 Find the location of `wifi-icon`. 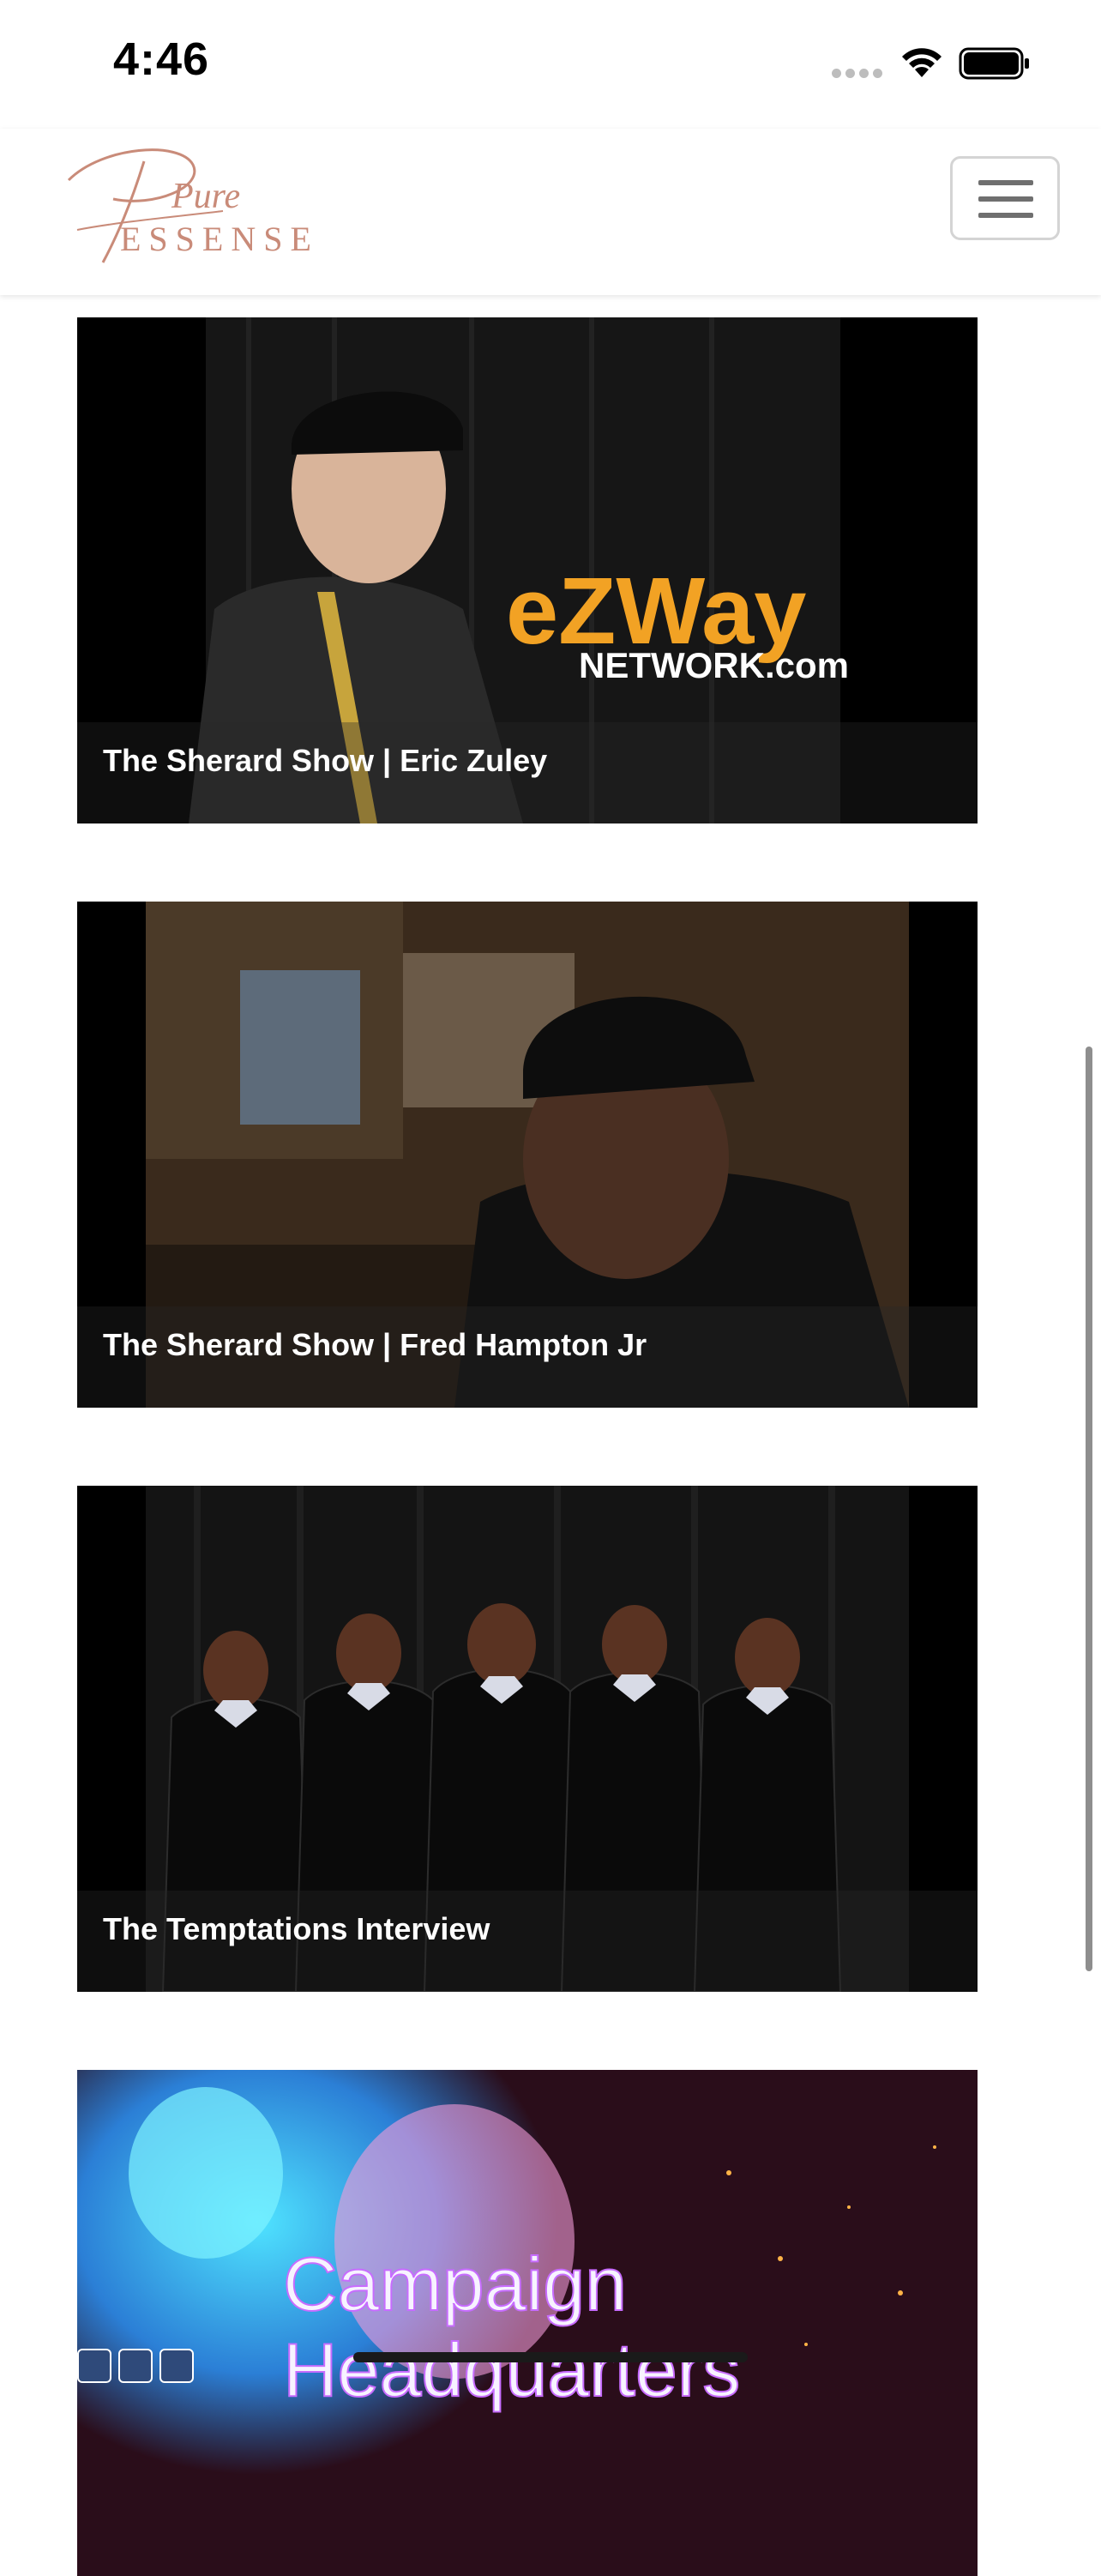

wifi-icon is located at coordinates (922, 62).